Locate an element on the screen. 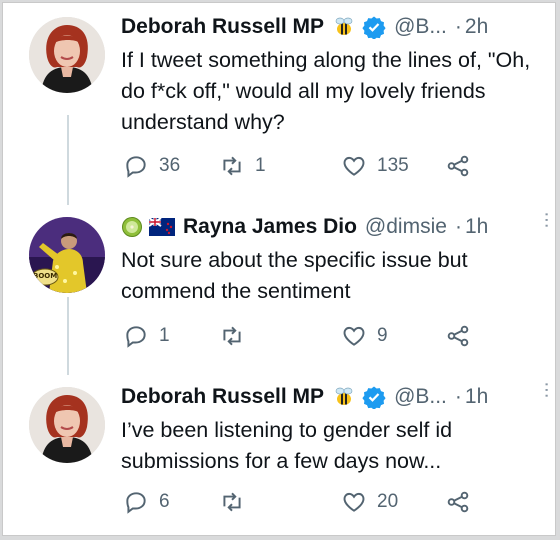 The height and width of the screenshot is (540, 560). tweet-header: Deborah Russell MP @B... · 1h is located at coordinates (336, 397).